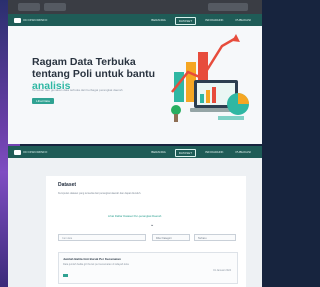 This screenshot has width=320, height=287. I want to click on sort-select: Terbaru, so click(215, 237).